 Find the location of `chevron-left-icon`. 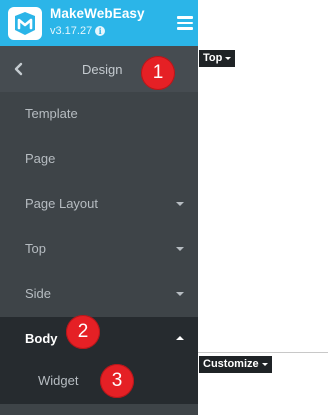

chevron-left-icon is located at coordinates (19, 69).